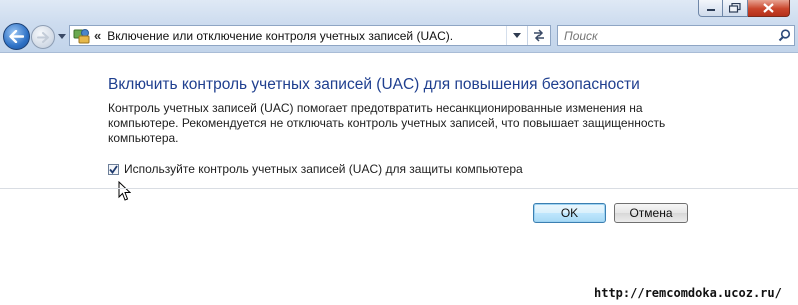 The image size is (798, 305). I want to click on control-panel-icon, so click(82, 35).